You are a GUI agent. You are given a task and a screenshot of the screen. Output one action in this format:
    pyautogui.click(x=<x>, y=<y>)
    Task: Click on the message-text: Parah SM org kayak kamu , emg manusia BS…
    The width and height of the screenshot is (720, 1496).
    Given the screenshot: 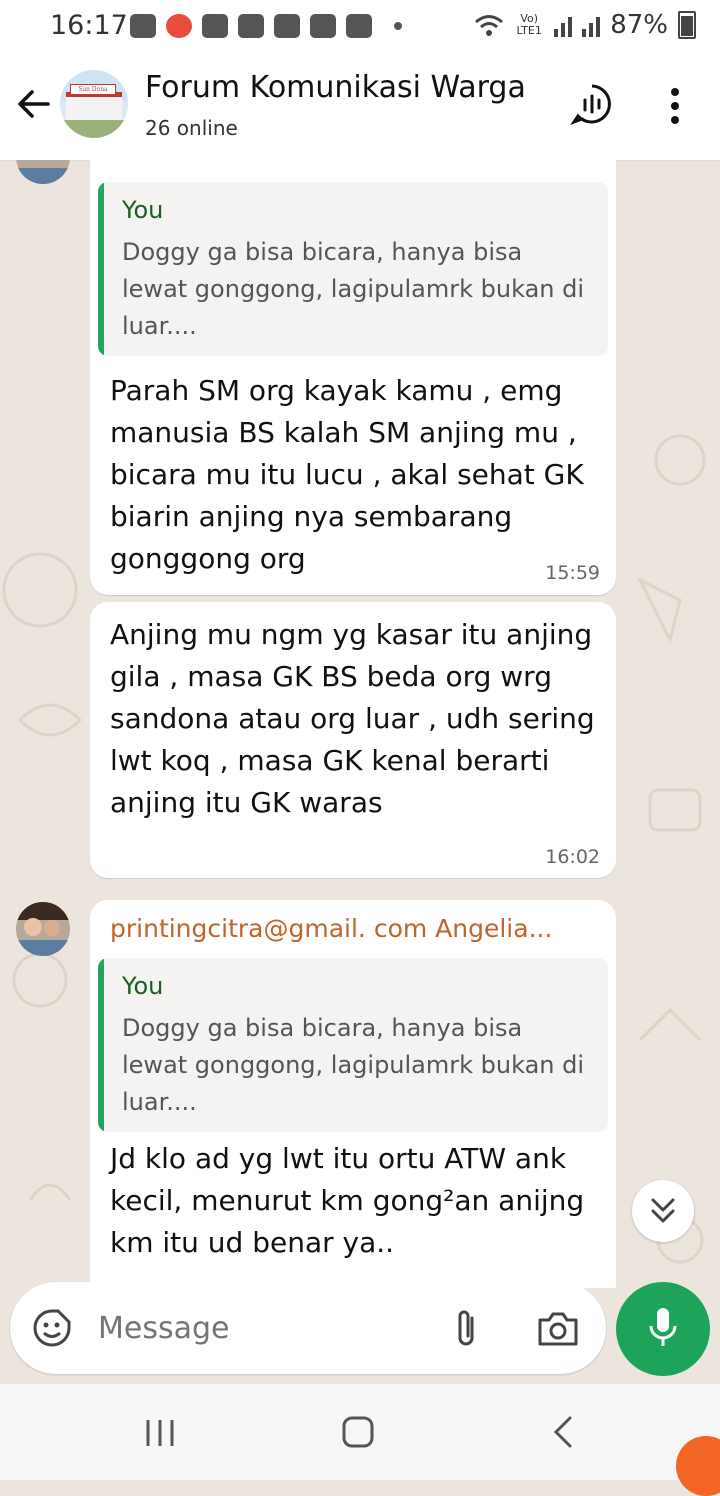 What is the action you would take?
    pyautogui.click(x=347, y=474)
    